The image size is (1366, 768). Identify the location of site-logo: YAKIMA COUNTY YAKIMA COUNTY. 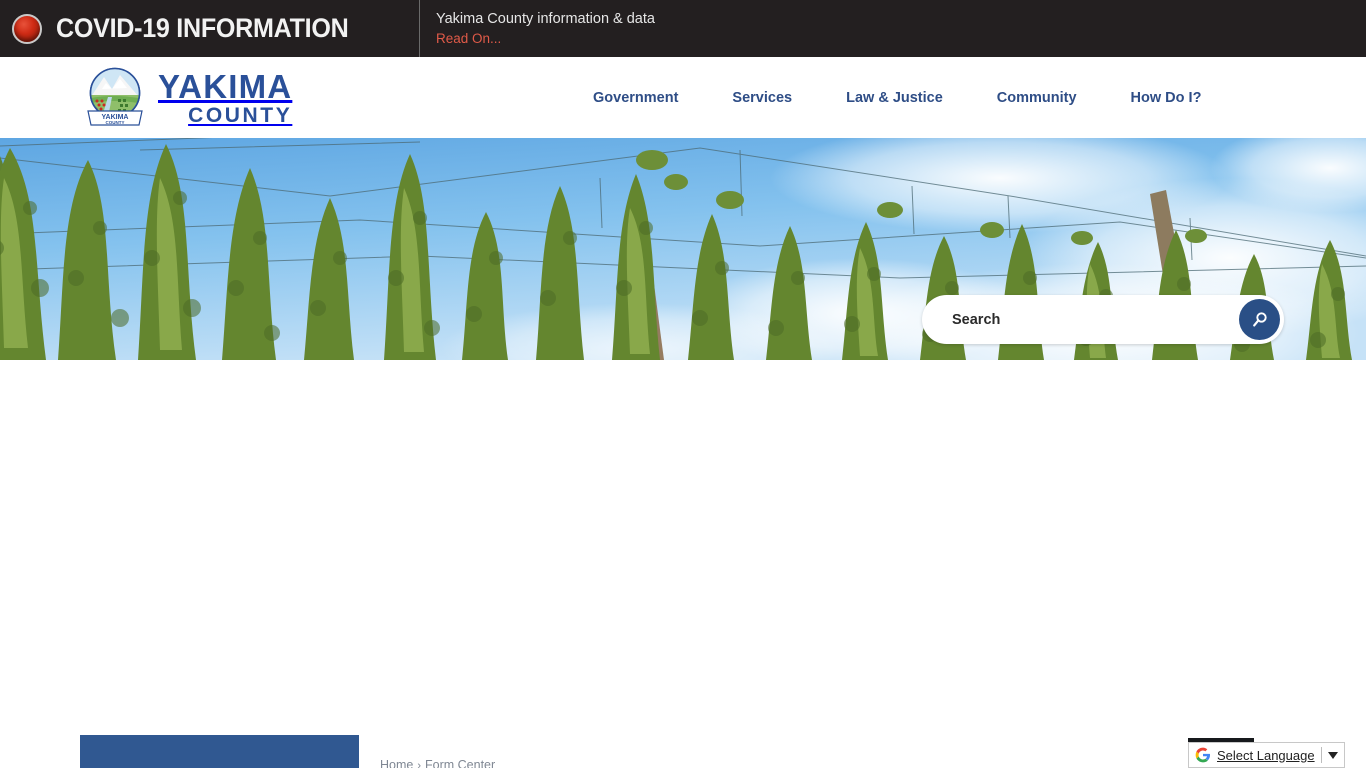
(187, 98).